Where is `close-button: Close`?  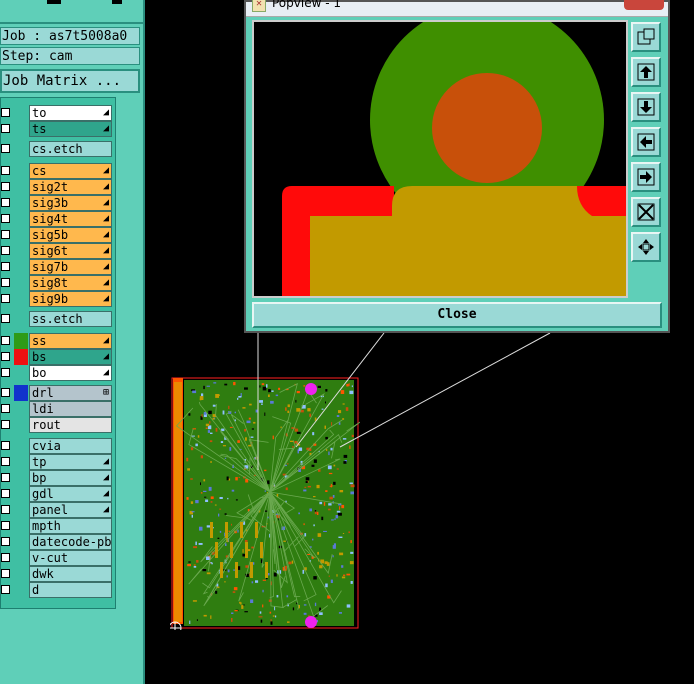
close-button: Close is located at coordinates (457, 315).